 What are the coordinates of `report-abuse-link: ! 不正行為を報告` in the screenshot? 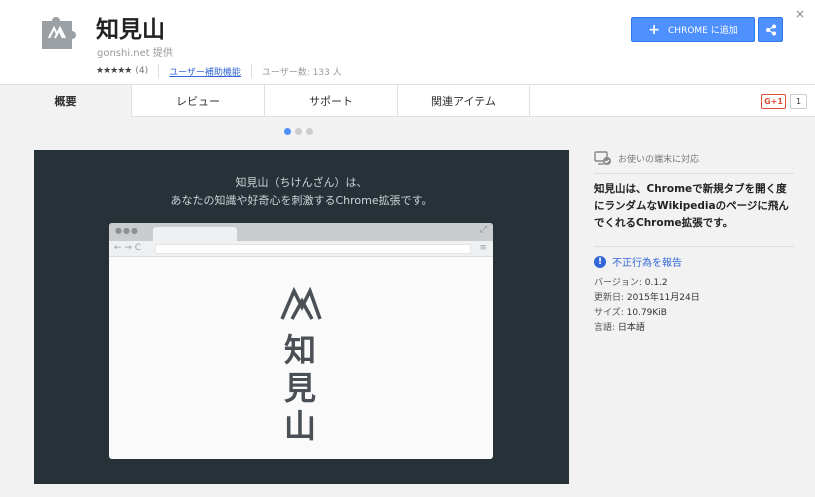 It's located at (638, 261).